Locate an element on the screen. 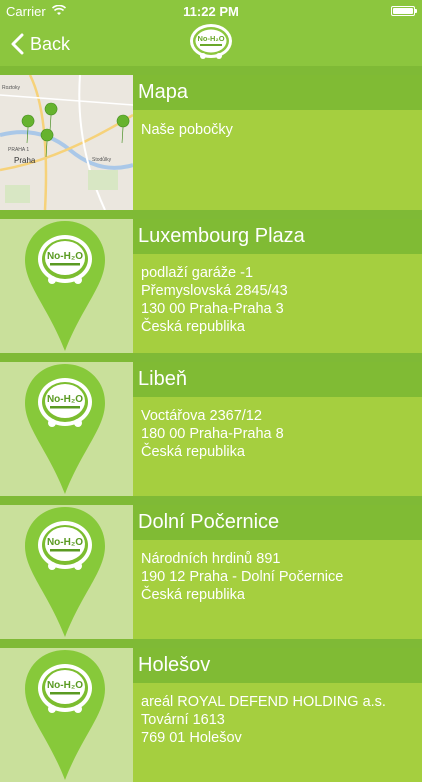 The height and width of the screenshot is (782, 422). address-line: podlaží garáže -1 is located at coordinates (197, 273).